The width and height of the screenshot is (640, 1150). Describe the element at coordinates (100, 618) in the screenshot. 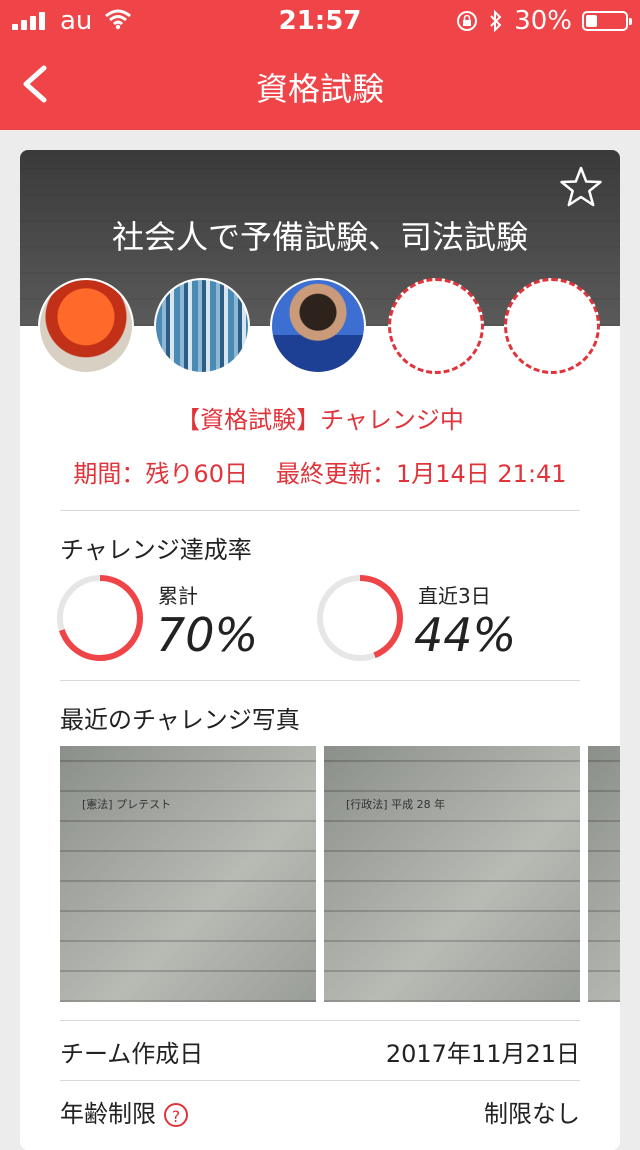

I see `total-rate-ring` at that location.